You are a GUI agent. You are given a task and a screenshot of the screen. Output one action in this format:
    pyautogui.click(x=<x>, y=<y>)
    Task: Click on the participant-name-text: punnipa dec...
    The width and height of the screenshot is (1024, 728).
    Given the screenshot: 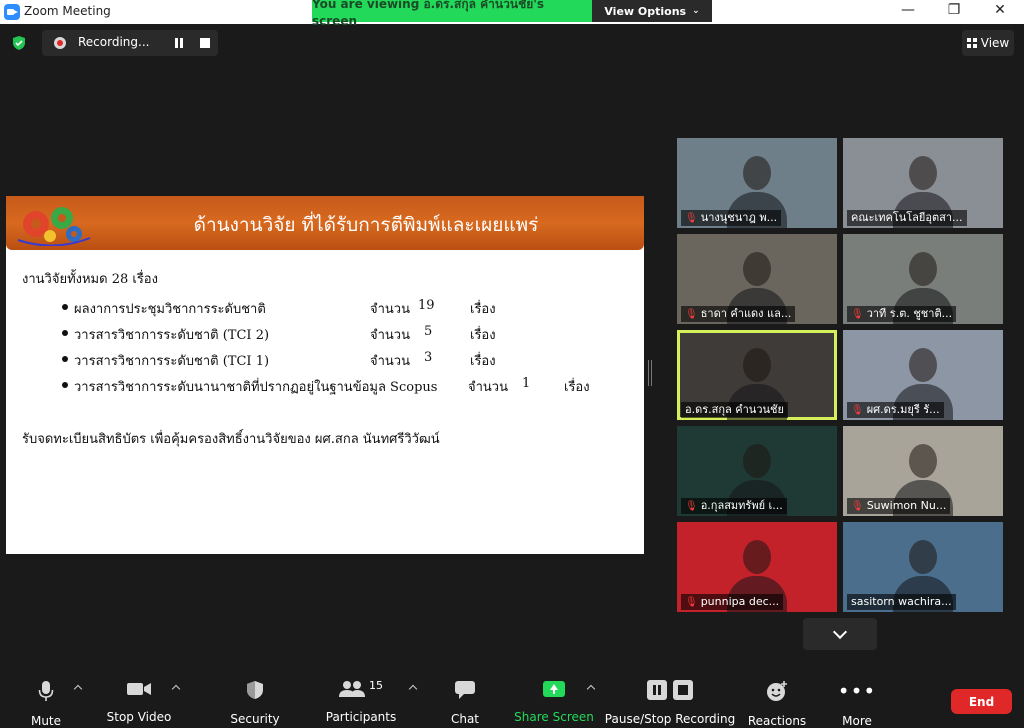 What is the action you would take?
    pyautogui.click(x=740, y=601)
    